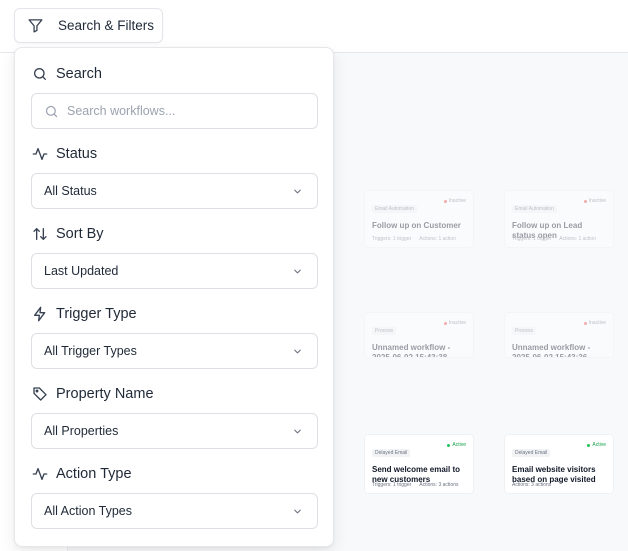  What do you see at coordinates (314, 26) in the screenshot?
I see `top-bar: Search & Filters` at bounding box center [314, 26].